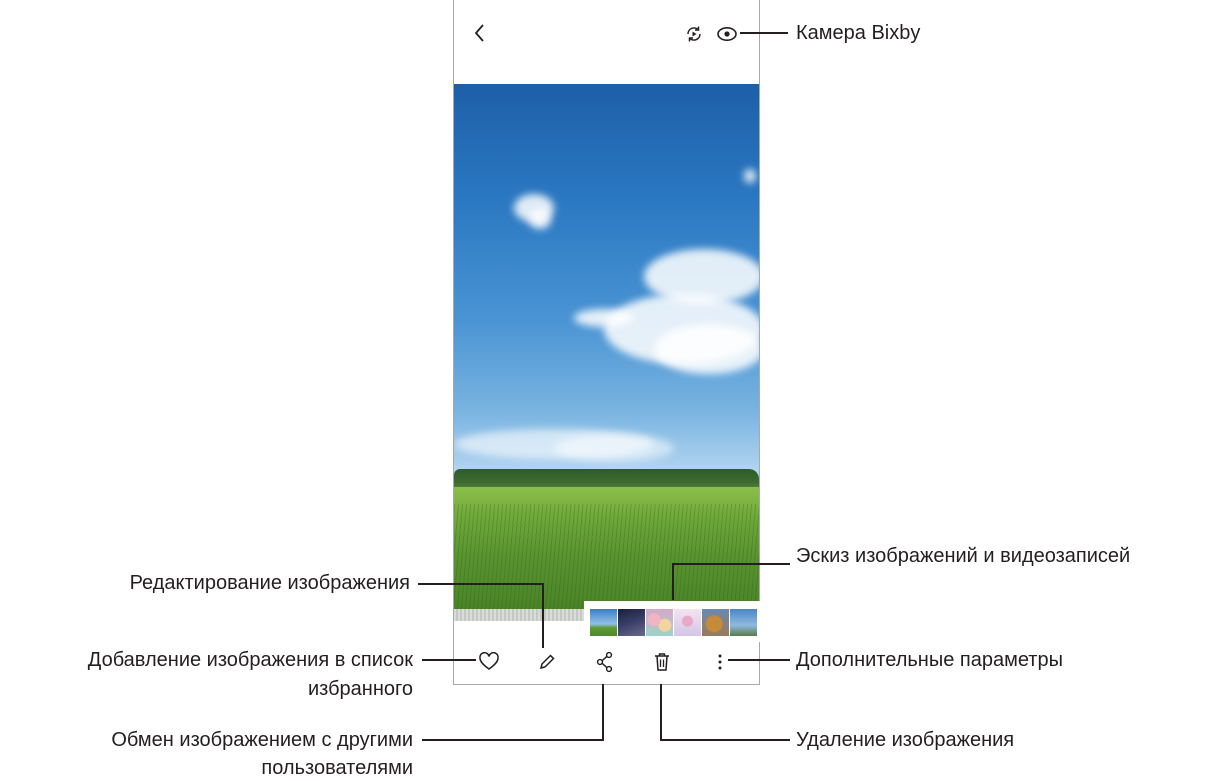 The image size is (1217, 781). What do you see at coordinates (519, 615) in the screenshot?
I see `timeline-scrubber` at bounding box center [519, 615].